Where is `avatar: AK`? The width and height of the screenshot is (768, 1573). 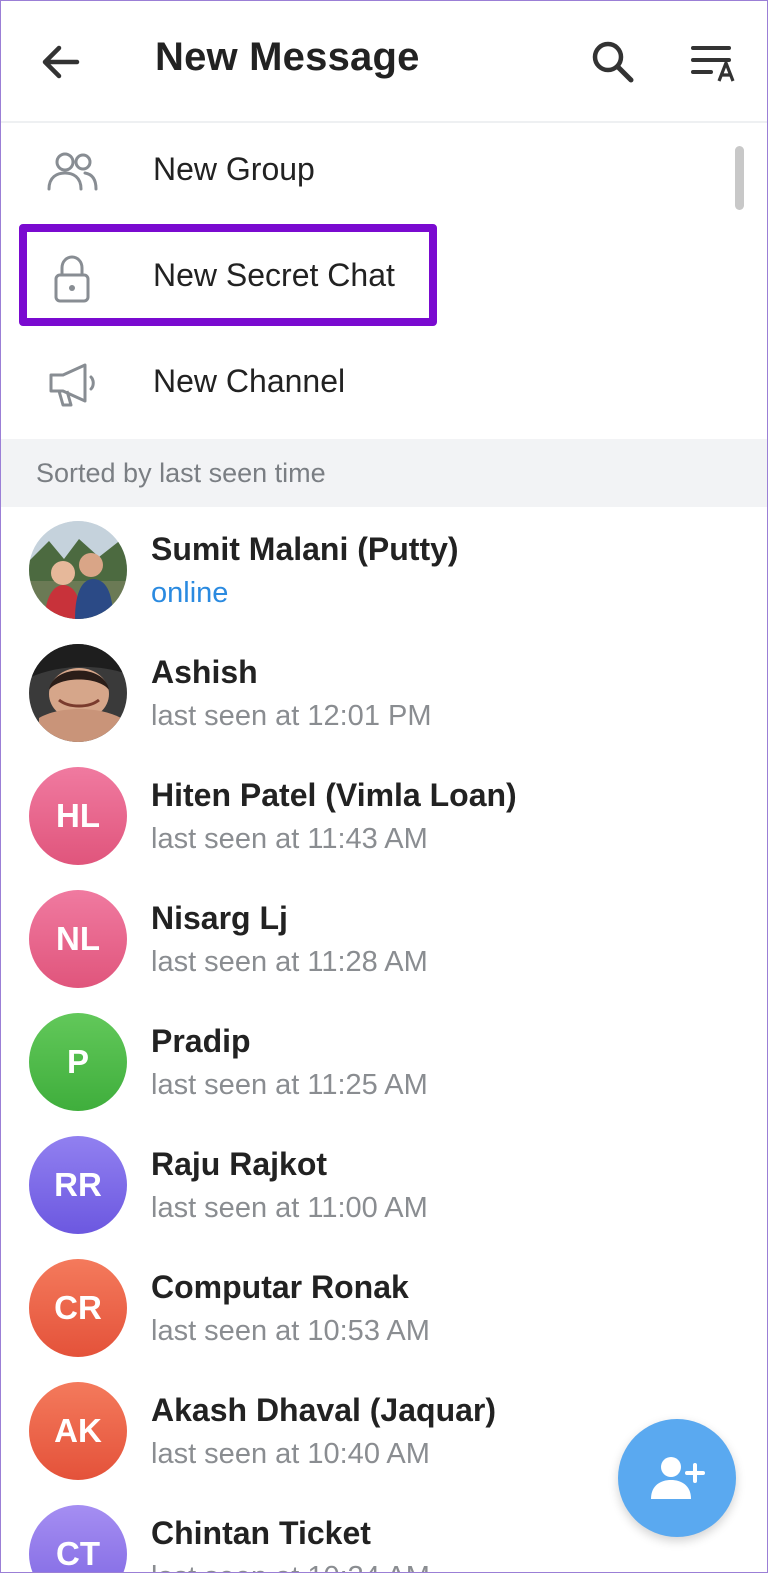 avatar: AK is located at coordinates (78, 1431).